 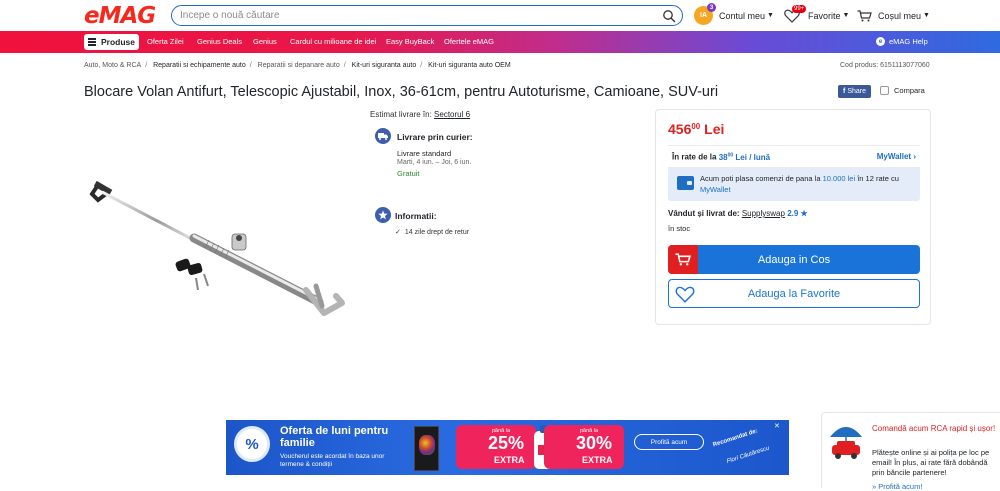 What do you see at coordinates (721, 157) in the screenshot?
I see `installments-text: În rate de la 3800 Lei / lună` at bounding box center [721, 157].